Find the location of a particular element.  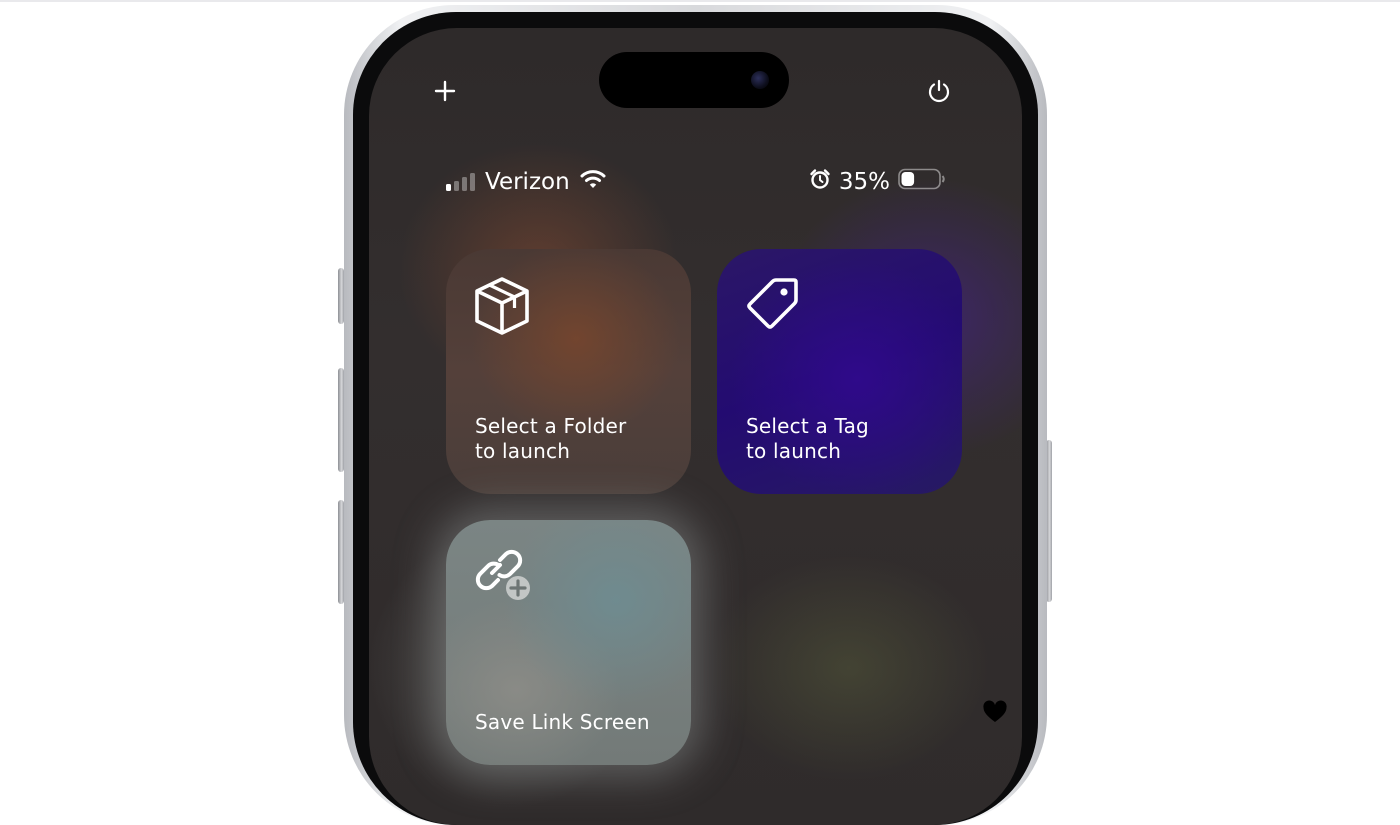

carrier-name: Verizon is located at coordinates (527, 182).